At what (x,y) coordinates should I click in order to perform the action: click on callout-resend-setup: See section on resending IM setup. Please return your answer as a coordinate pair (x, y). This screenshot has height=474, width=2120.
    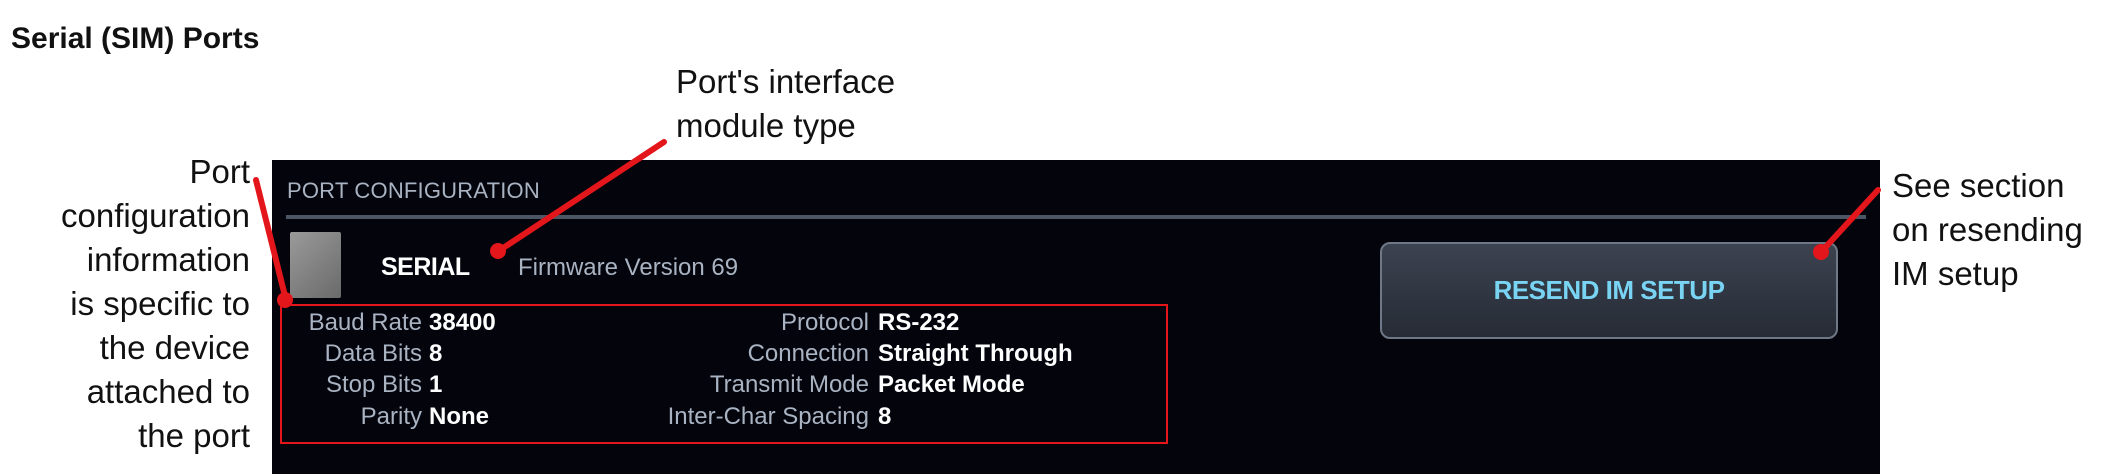
    Looking at the image, I should click on (1987, 230).